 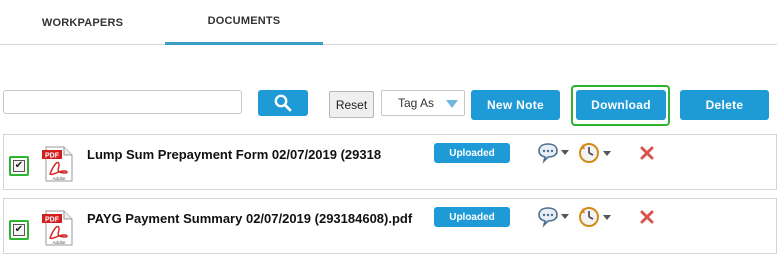 What do you see at coordinates (515, 105) in the screenshot?
I see `new-note-button: New Note` at bounding box center [515, 105].